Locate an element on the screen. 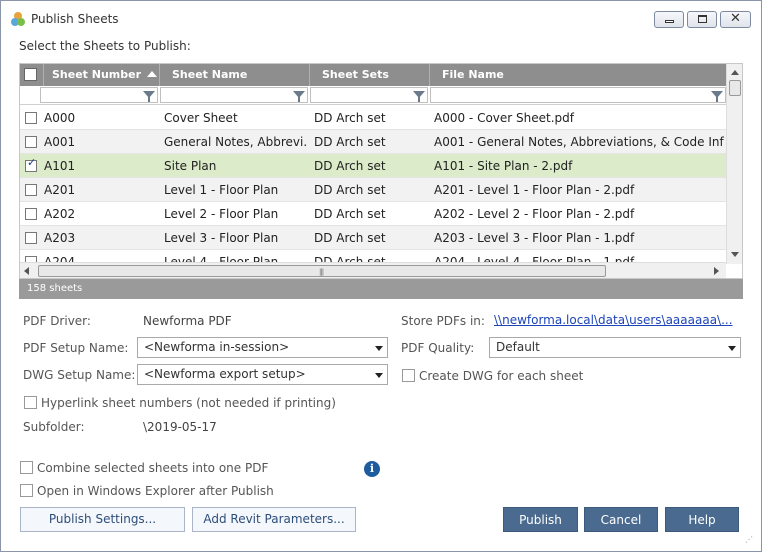  open-explorer-label: Open in Windows Explorer after Publish is located at coordinates (155, 491).